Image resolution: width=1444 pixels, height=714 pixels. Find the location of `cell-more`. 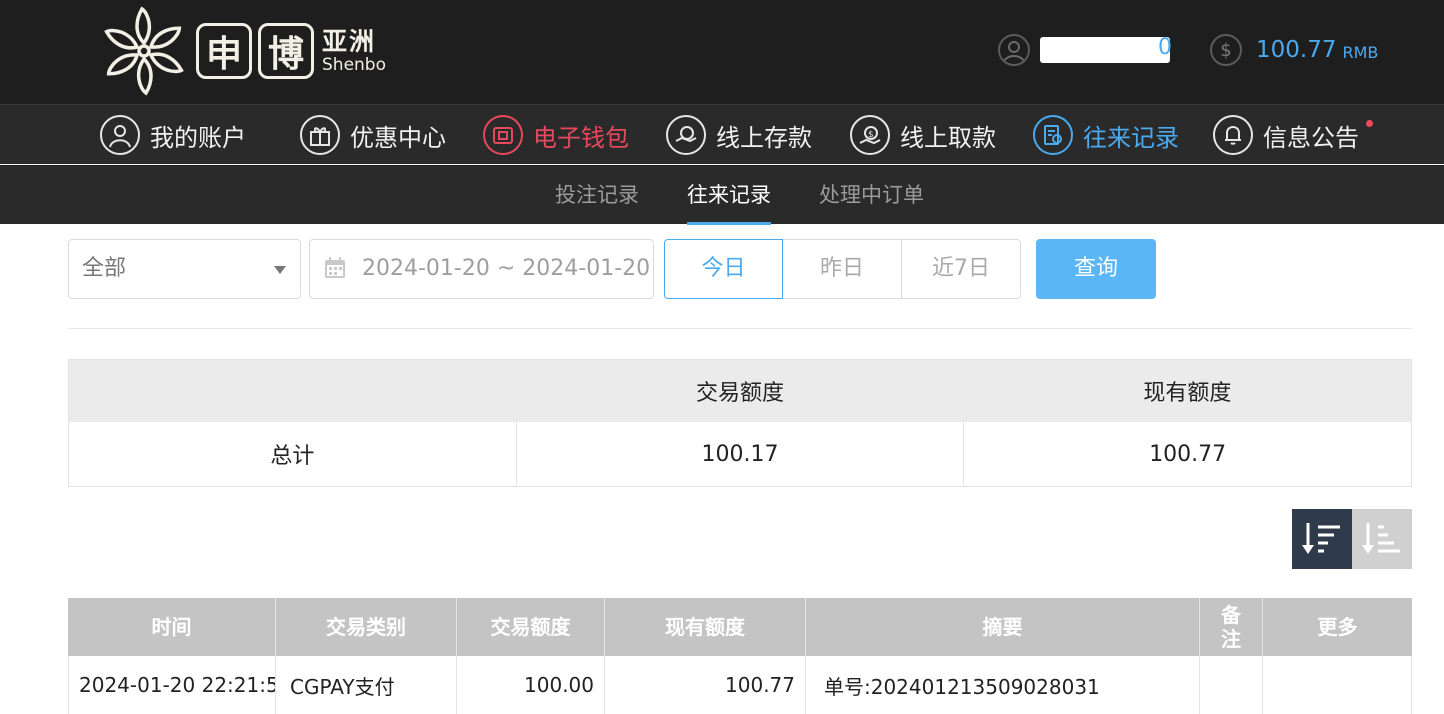

cell-more is located at coordinates (1336, 685).